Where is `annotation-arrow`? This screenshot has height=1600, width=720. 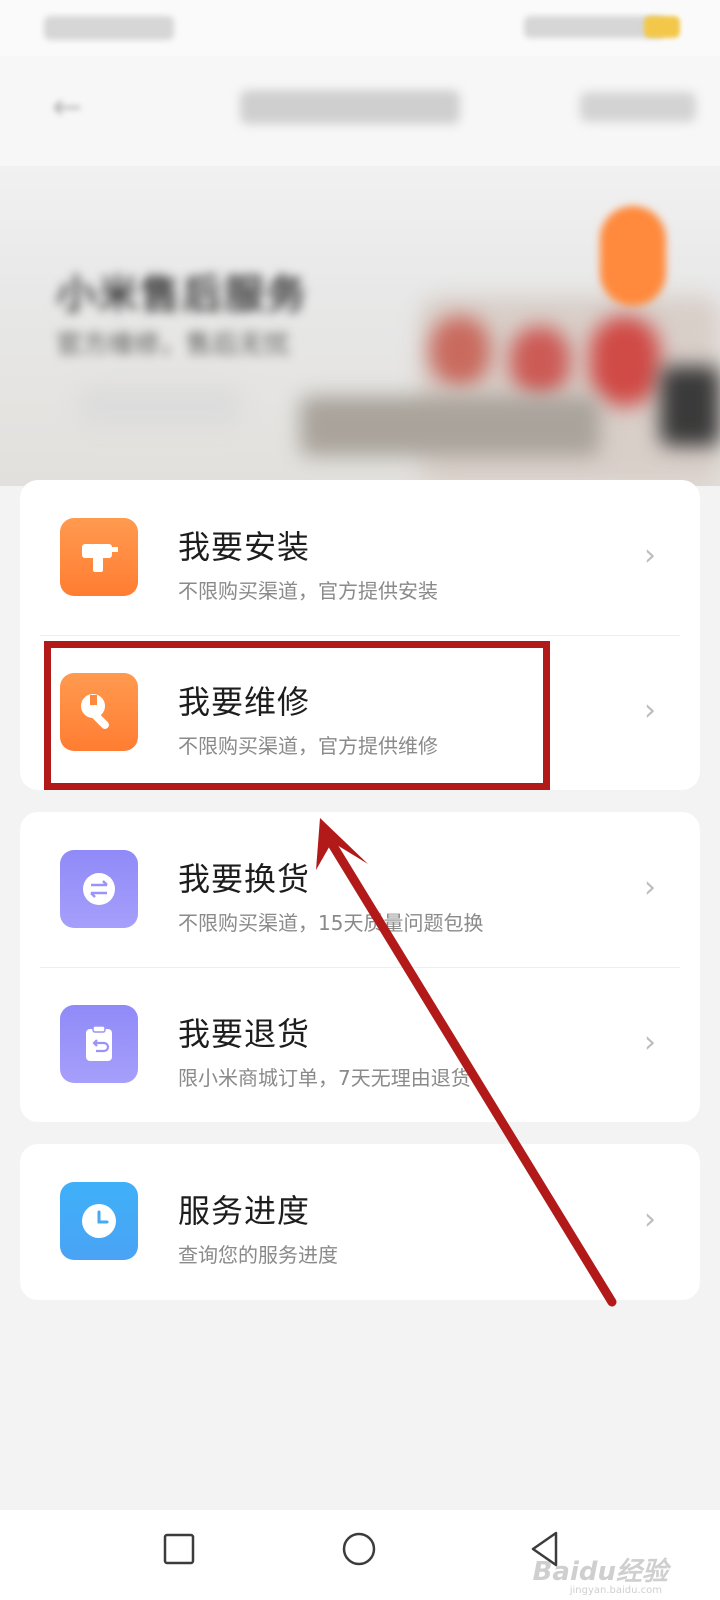 annotation-arrow is located at coordinates (466, 1062).